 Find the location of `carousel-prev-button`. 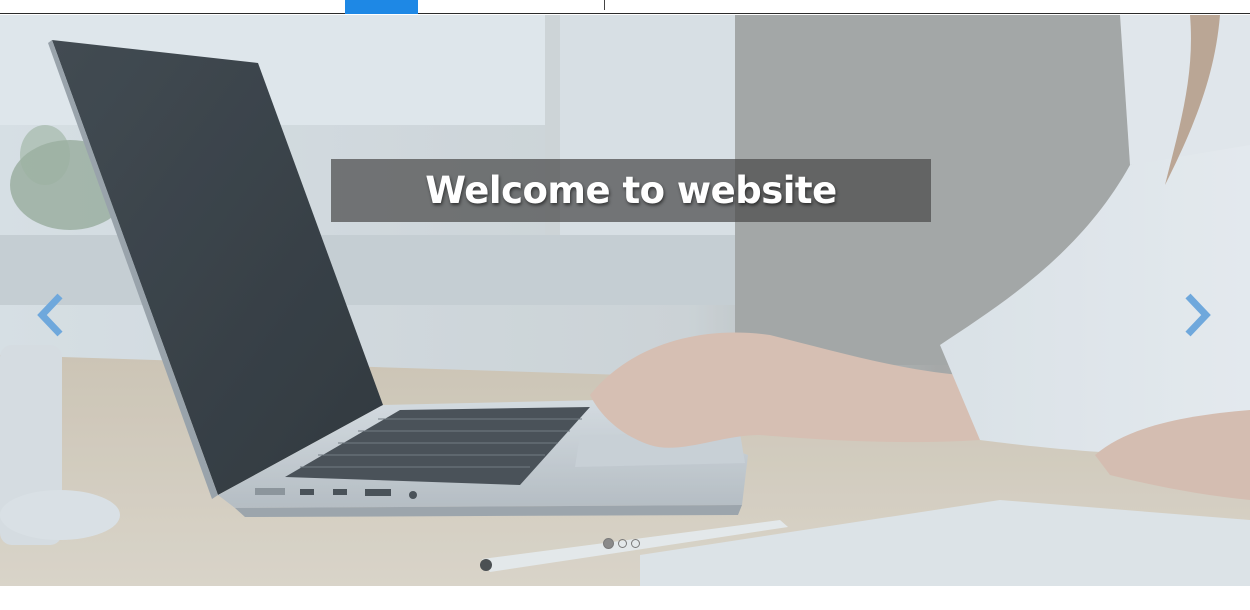

carousel-prev-button is located at coordinates (52, 315).